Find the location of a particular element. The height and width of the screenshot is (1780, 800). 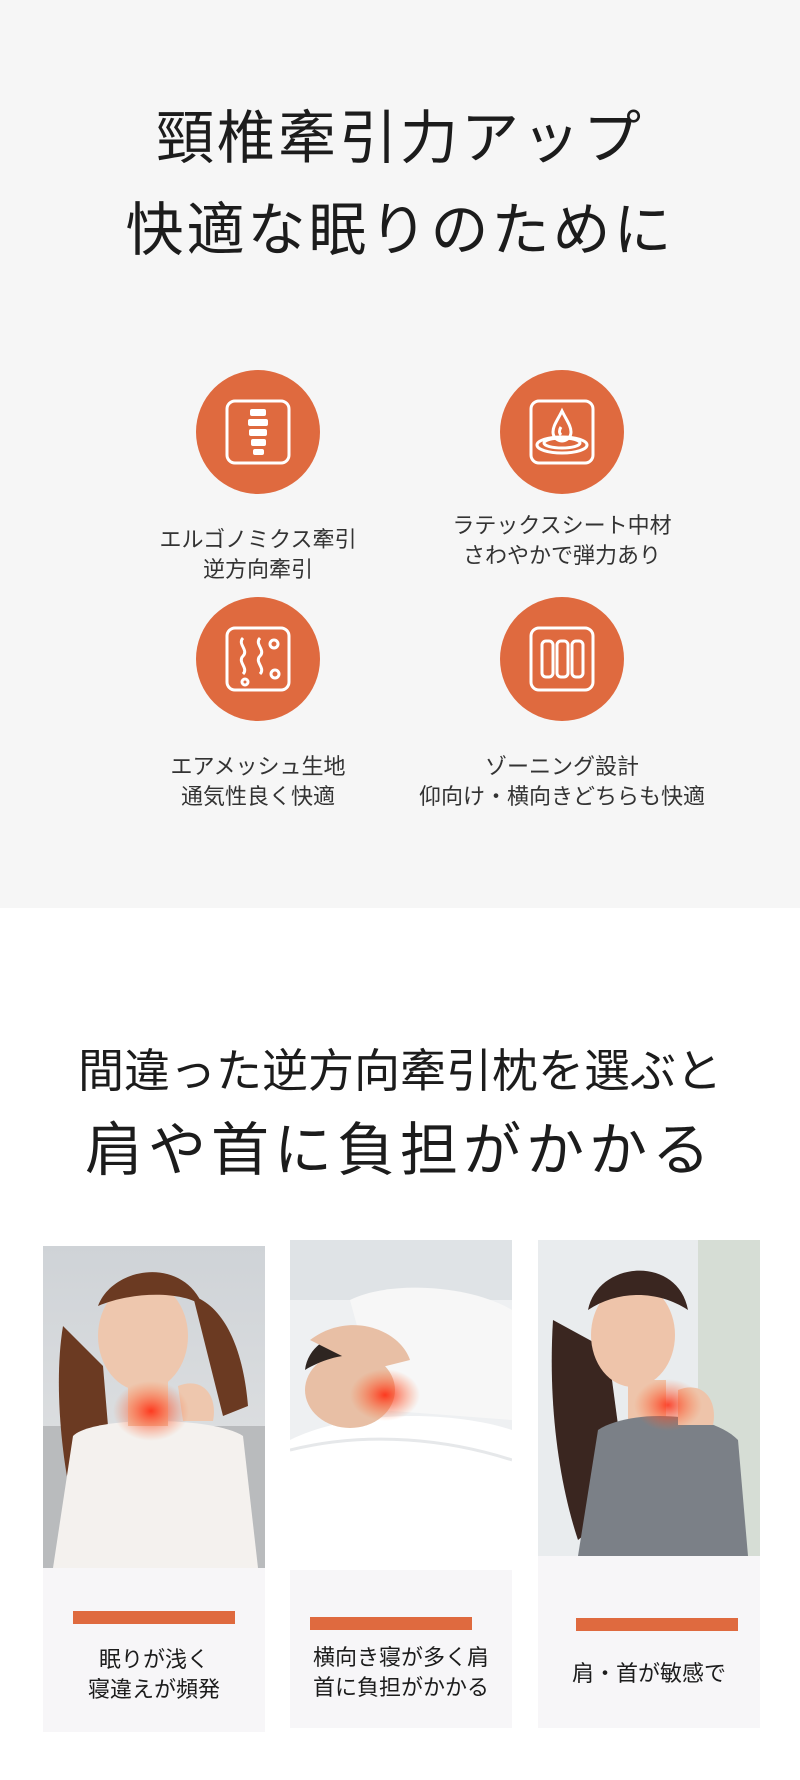

feature-air-mesh: エアメッシュ生地 通気性良く快適 is located at coordinates (258, 705).